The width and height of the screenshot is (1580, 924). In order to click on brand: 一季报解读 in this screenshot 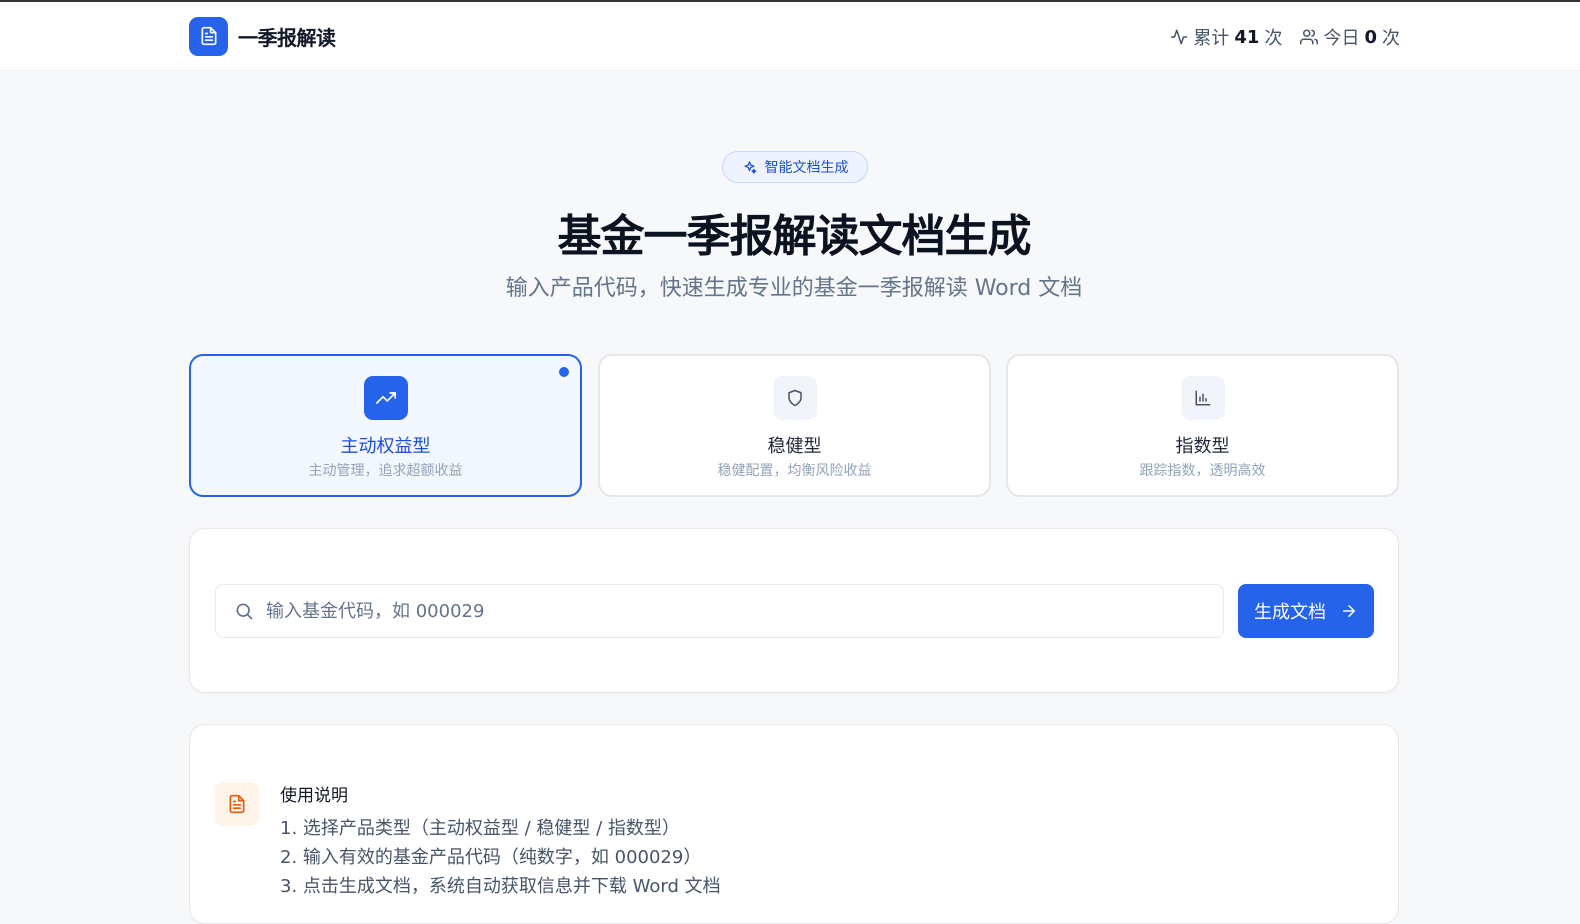, I will do `click(262, 36)`.